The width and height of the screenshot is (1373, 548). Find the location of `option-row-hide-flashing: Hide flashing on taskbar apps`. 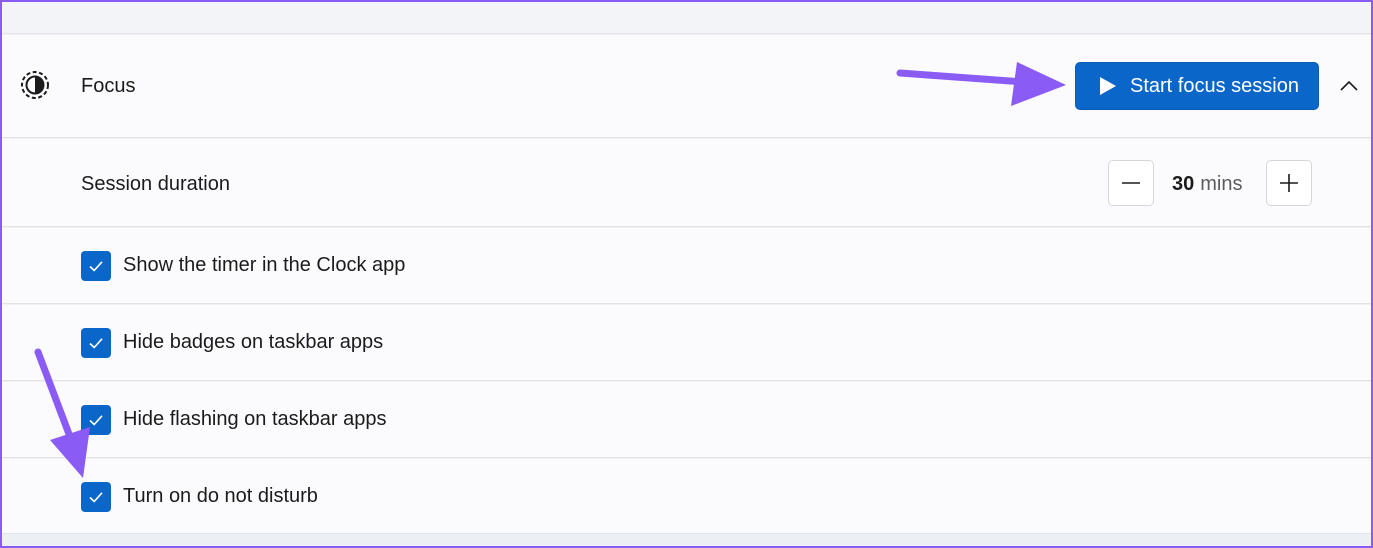

option-row-hide-flashing: Hide flashing on taskbar apps is located at coordinates (686, 420).